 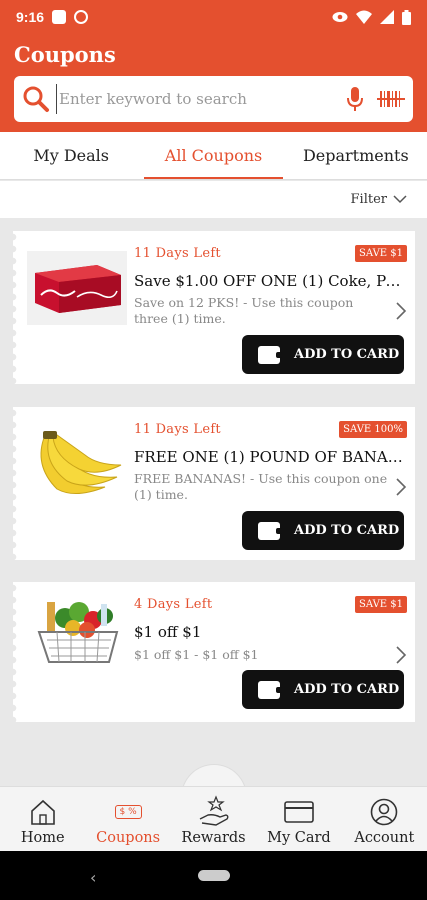 I want to click on bottom-nav: Home $ % Coupons Rewards My Card Account, so click(x=213, y=818).